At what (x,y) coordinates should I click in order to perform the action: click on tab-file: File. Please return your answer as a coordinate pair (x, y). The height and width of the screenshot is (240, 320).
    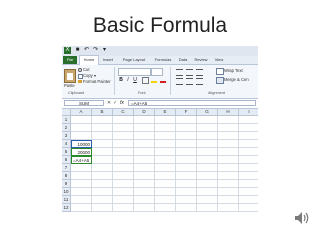
    Looking at the image, I should click on (70, 60).